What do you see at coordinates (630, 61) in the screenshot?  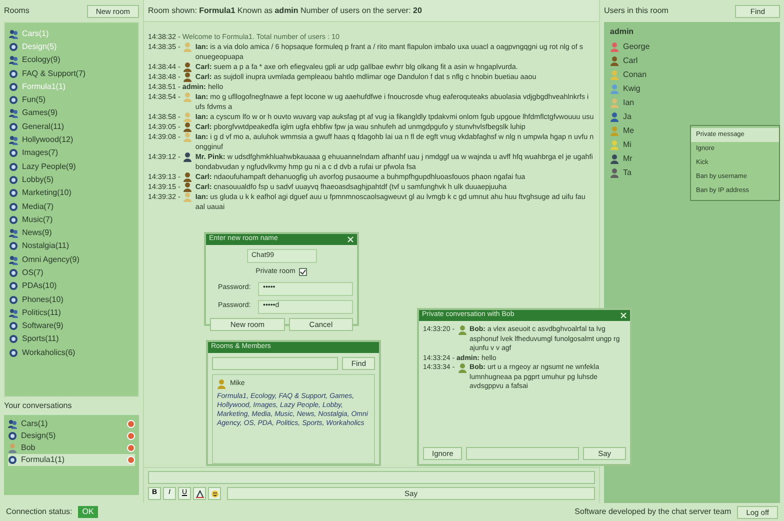 I see `user-item: Carl` at bounding box center [630, 61].